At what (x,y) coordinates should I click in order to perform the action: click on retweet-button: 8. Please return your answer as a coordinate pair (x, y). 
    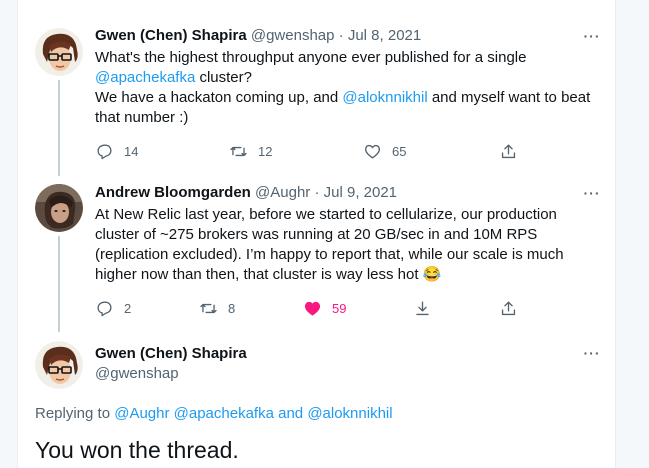
    Looking at the image, I should click on (217, 308).